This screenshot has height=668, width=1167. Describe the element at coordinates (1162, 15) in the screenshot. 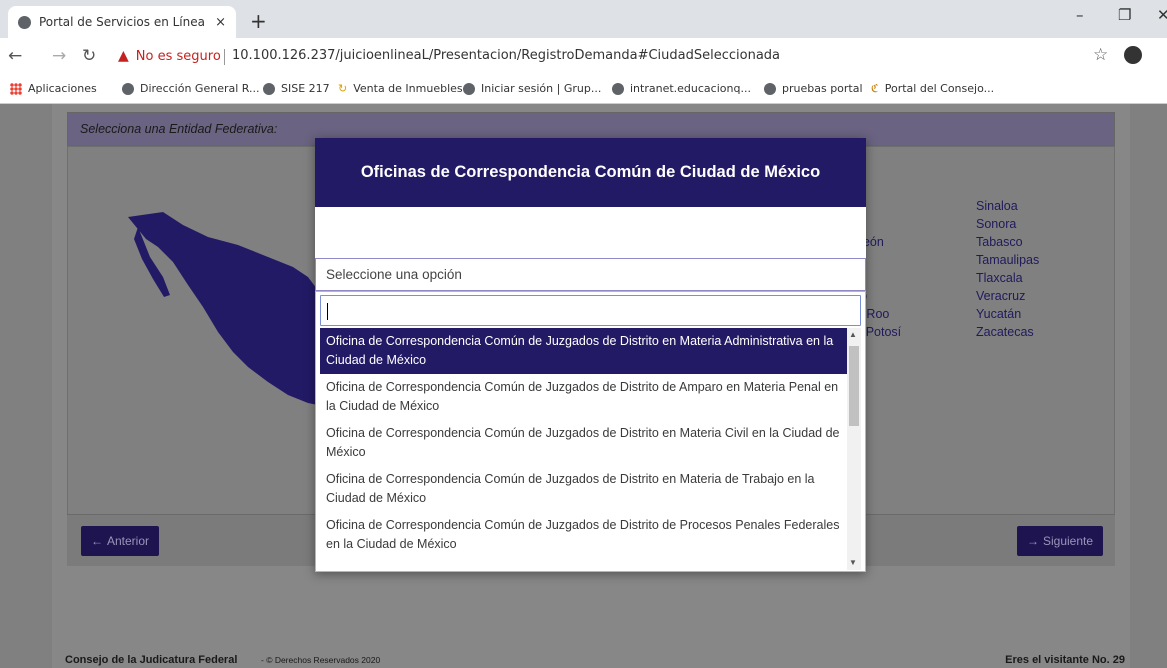

I see `close-window-icon: ✕` at that location.